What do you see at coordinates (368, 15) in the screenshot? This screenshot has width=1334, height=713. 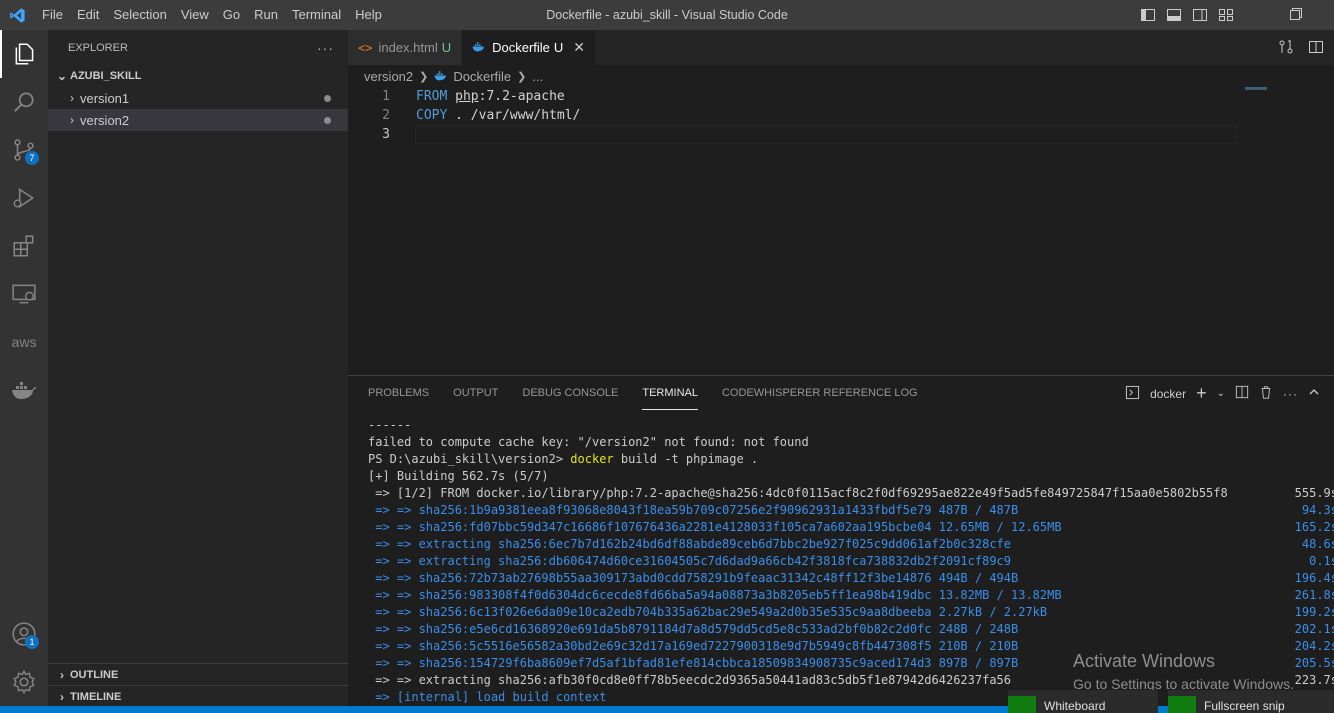 I see `menu-help: Help` at bounding box center [368, 15].